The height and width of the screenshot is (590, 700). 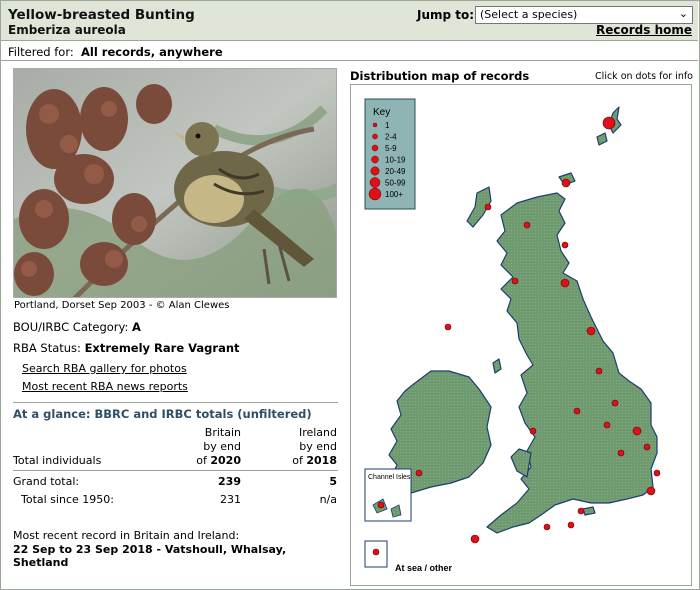 I want to click on species-select: (Select a species) ⌄, so click(x=584, y=15).